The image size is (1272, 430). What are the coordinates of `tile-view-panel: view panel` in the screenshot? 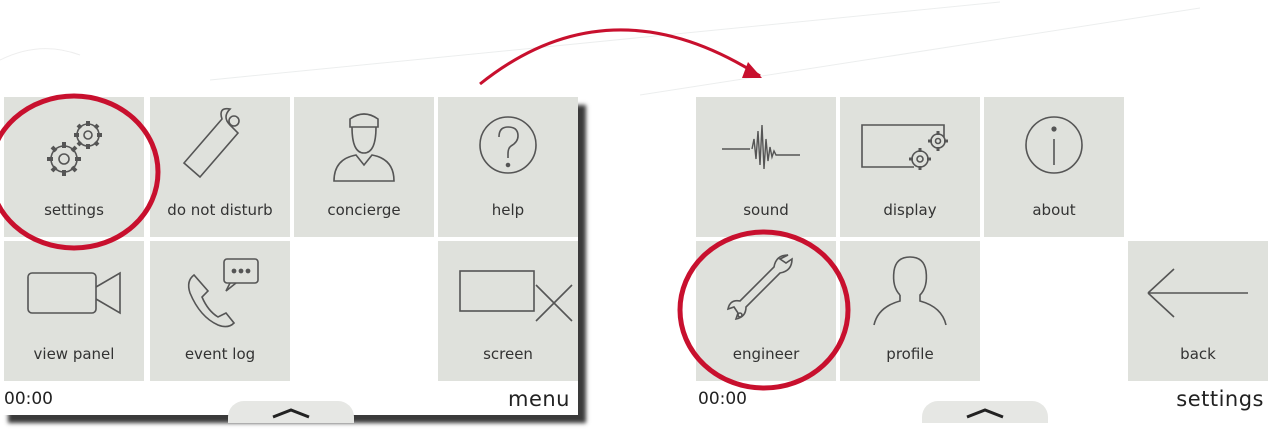 It's located at (74, 311).